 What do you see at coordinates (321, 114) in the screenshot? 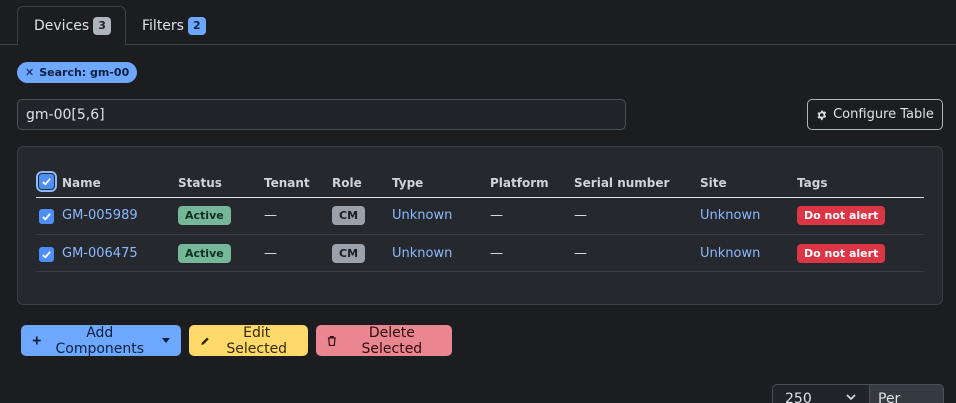
I see `quick-search-input` at bounding box center [321, 114].